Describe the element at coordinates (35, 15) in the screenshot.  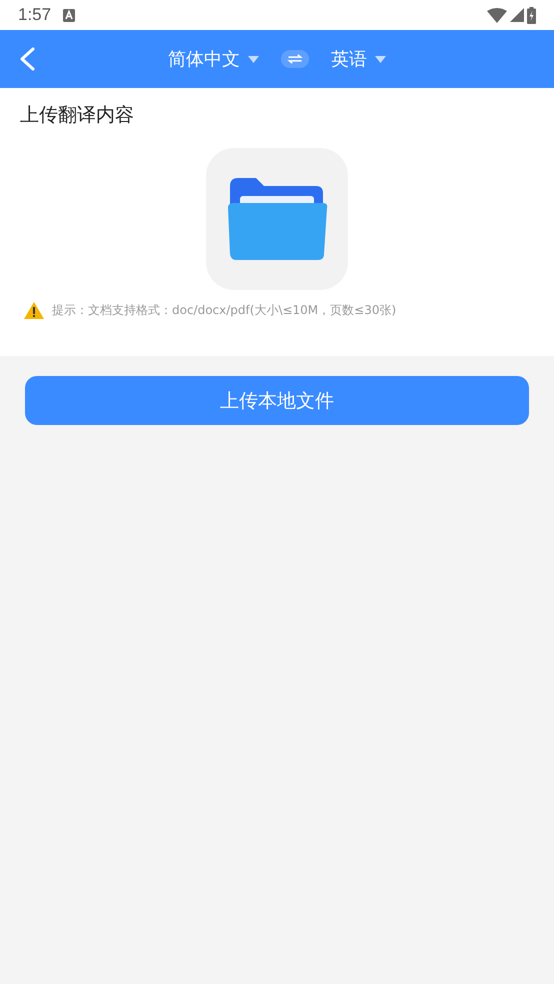
I see `status-time: 1:57` at that location.